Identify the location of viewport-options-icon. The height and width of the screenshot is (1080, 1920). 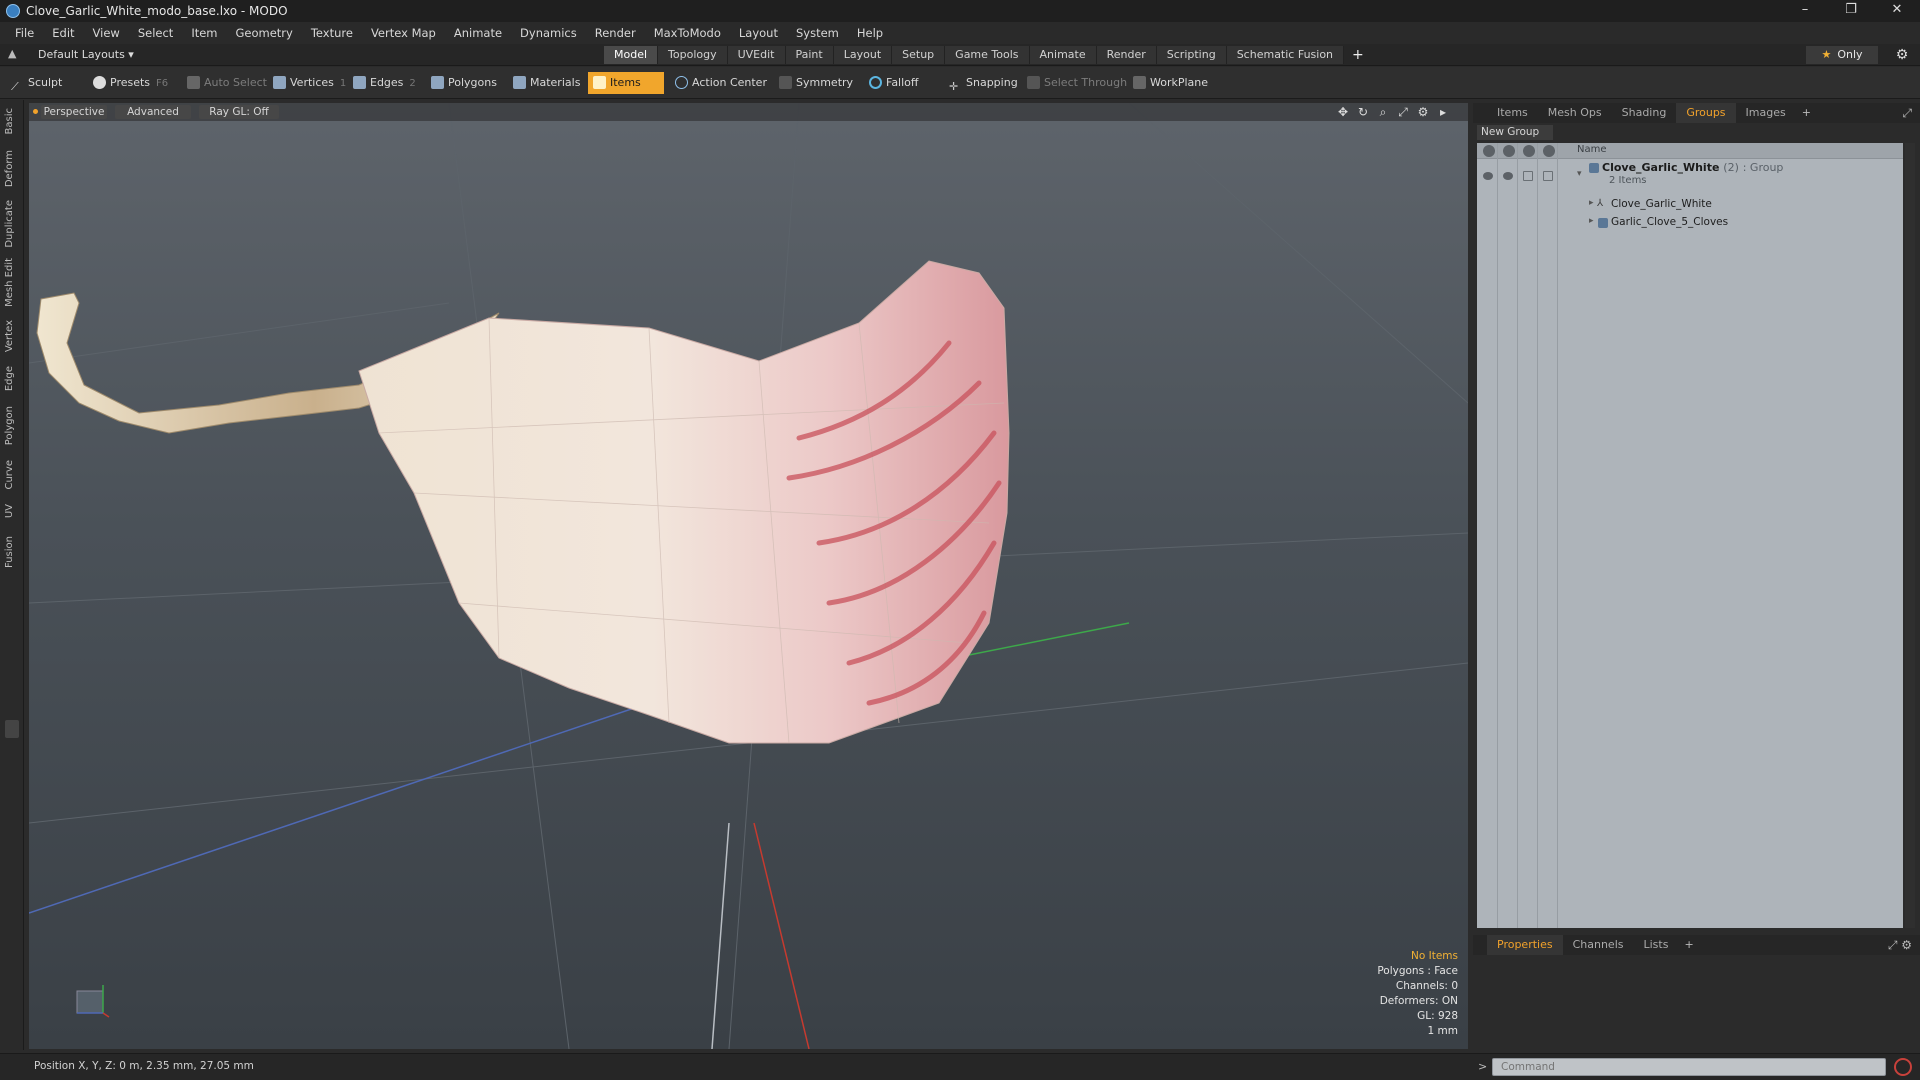
(35, 111).